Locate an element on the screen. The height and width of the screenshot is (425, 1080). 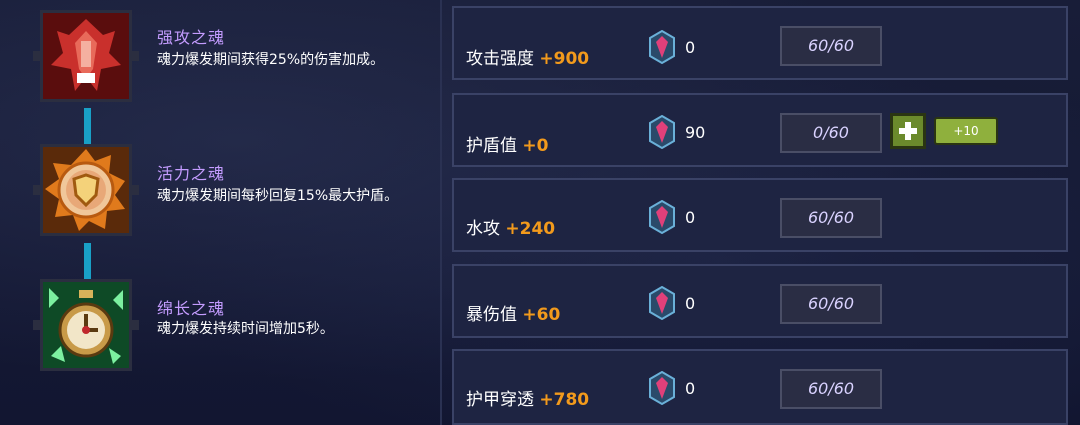
stat-bonus: +780 is located at coordinates (564, 400).